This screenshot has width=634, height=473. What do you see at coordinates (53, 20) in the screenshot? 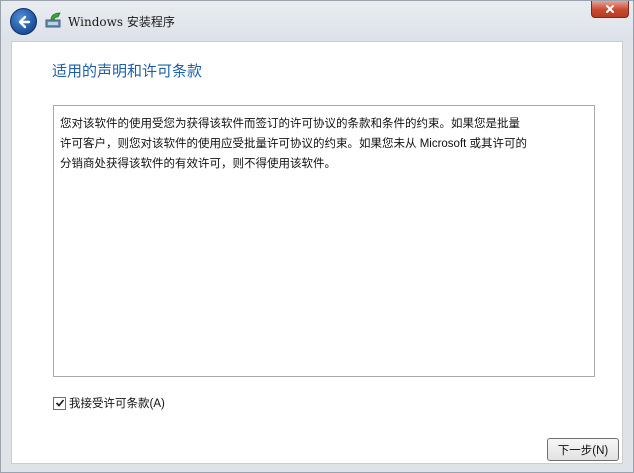
I see `setup-icon` at bounding box center [53, 20].